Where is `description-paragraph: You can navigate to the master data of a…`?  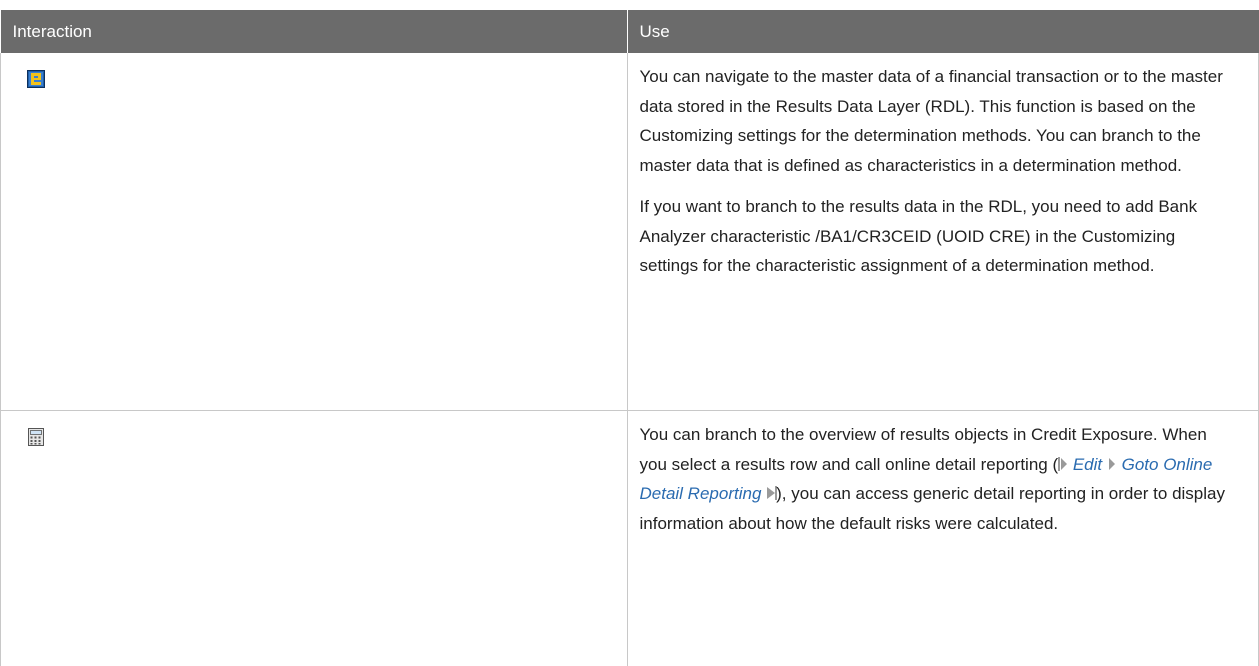 description-paragraph: You can navigate to the master data of a… is located at coordinates (939, 121).